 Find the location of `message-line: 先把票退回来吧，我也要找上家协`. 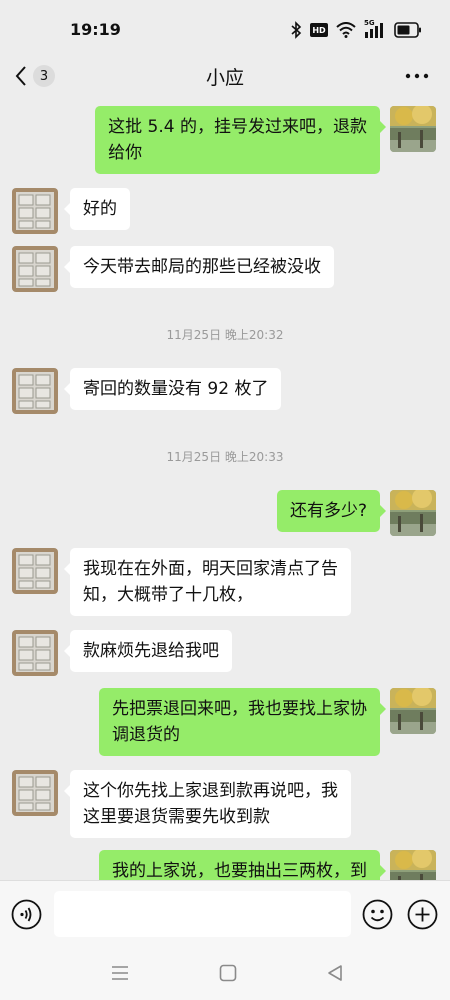

message-line: 先把票退回来吧，我也要找上家协 is located at coordinates (239, 709).